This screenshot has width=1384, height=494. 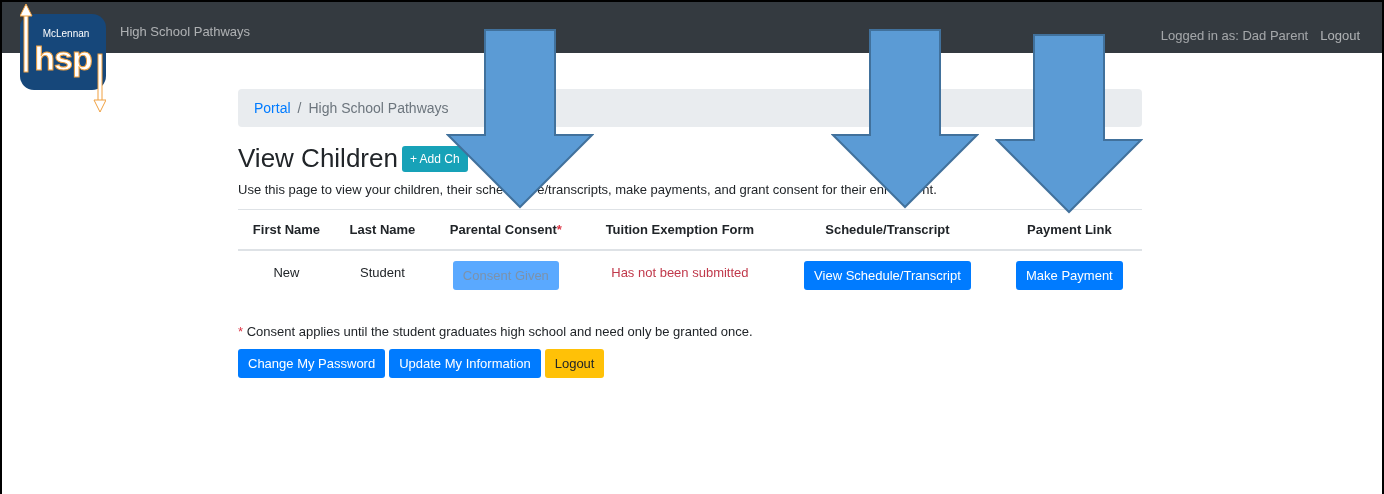 I want to click on page-title: View Children, so click(x=318, y=158).